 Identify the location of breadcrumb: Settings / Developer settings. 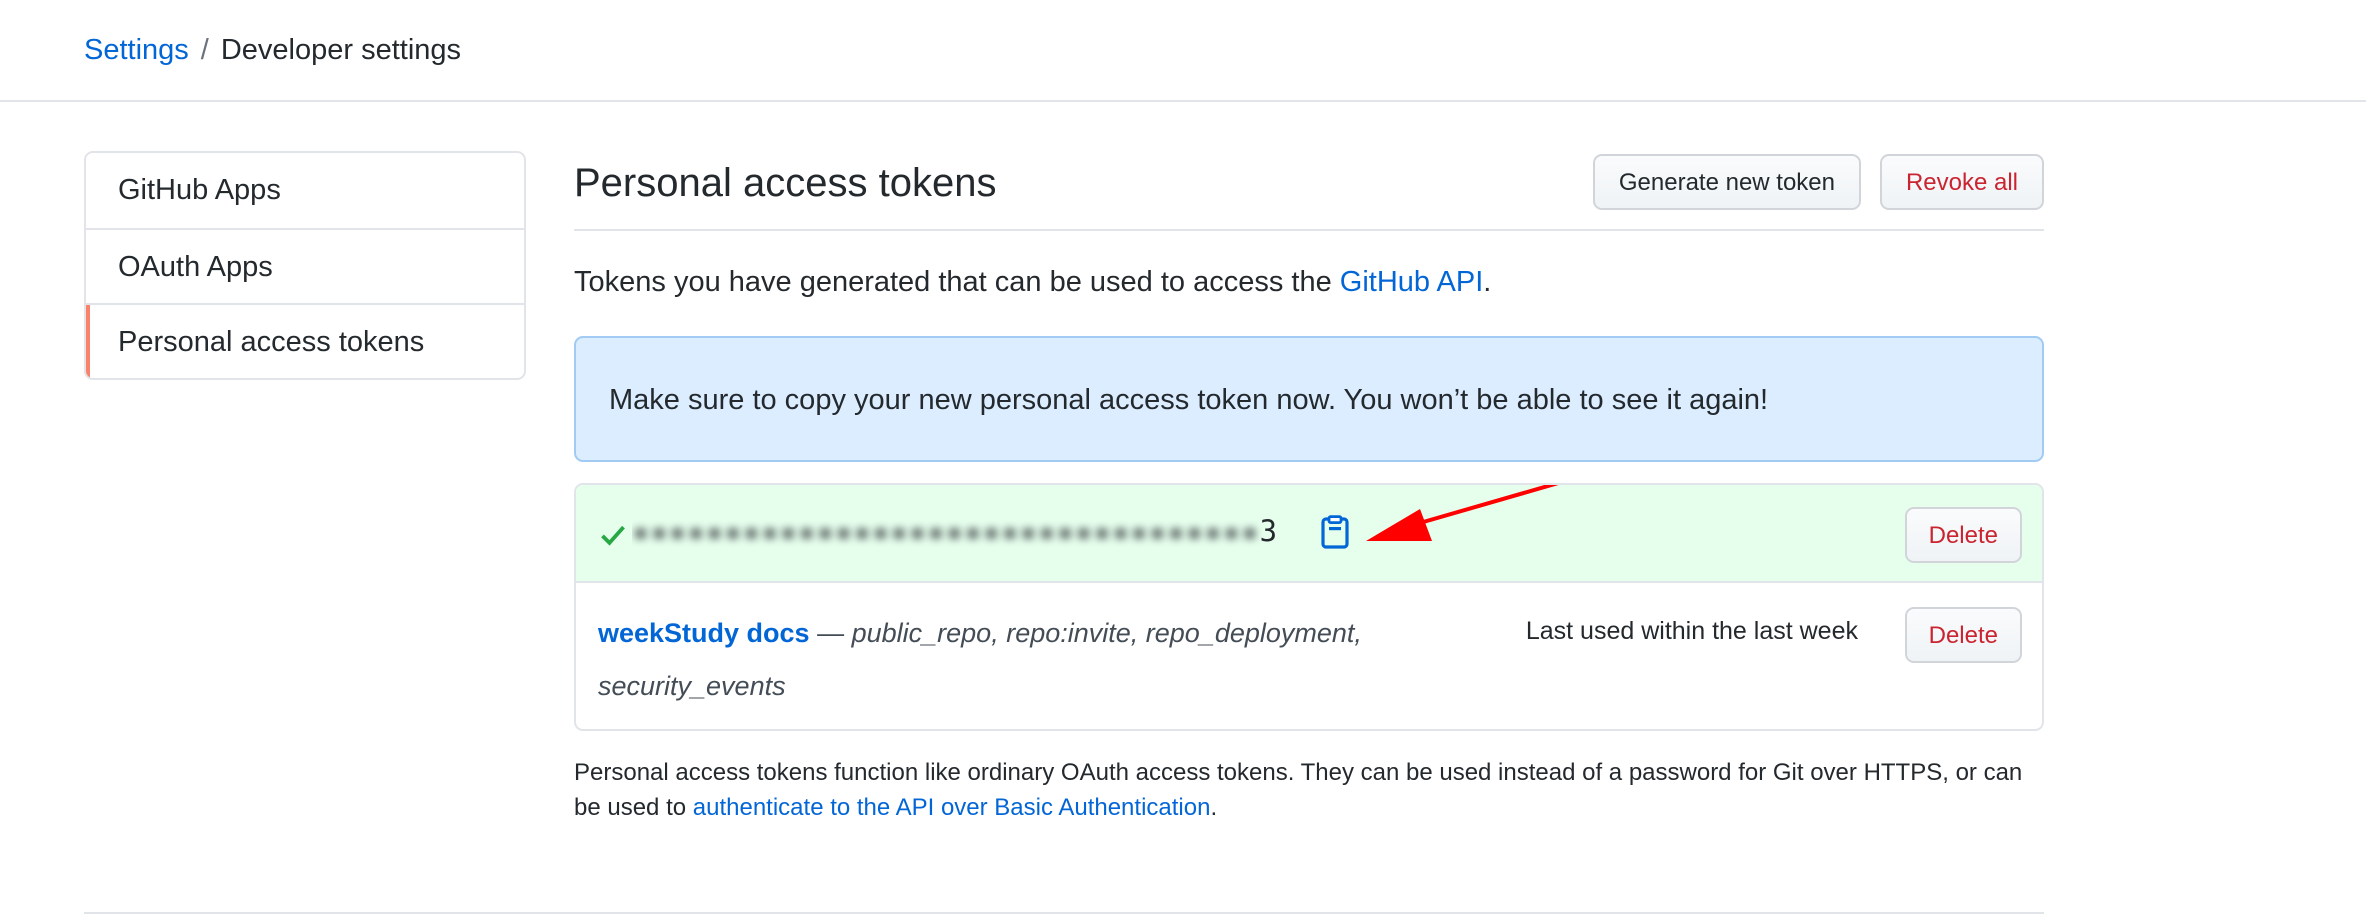
(272, 50).